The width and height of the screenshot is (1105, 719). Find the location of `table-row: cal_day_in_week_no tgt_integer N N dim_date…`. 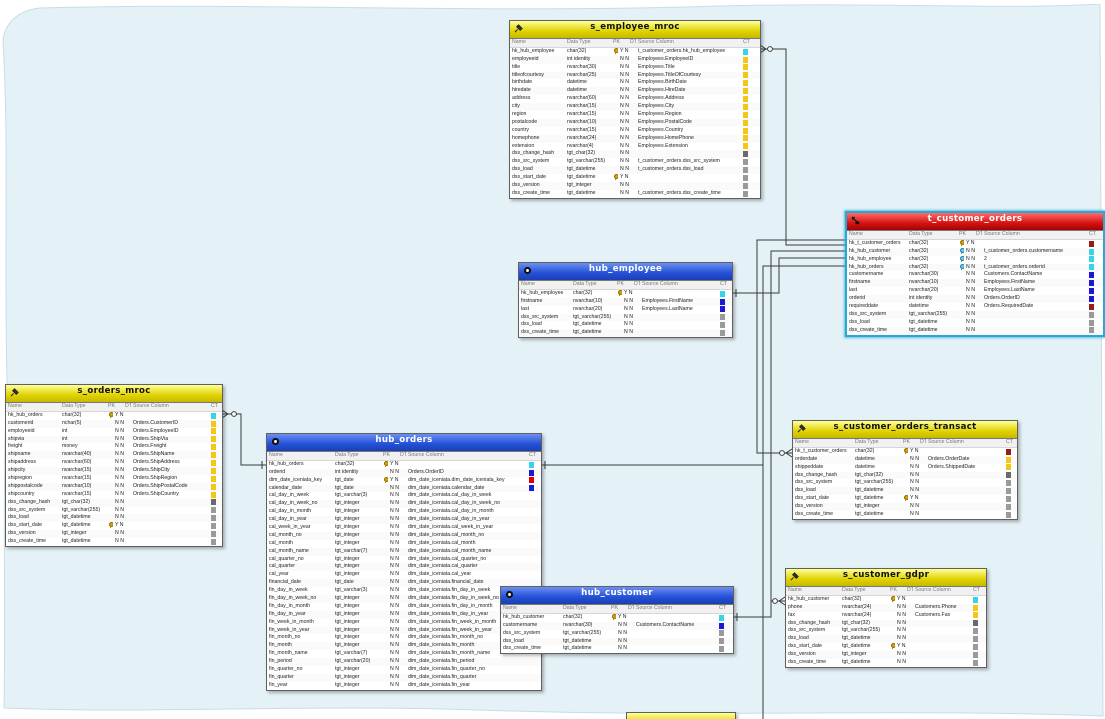

table-row: cal_day_in_week_no tgt_integer N N dim_date… is located at coordinates (404, 504).